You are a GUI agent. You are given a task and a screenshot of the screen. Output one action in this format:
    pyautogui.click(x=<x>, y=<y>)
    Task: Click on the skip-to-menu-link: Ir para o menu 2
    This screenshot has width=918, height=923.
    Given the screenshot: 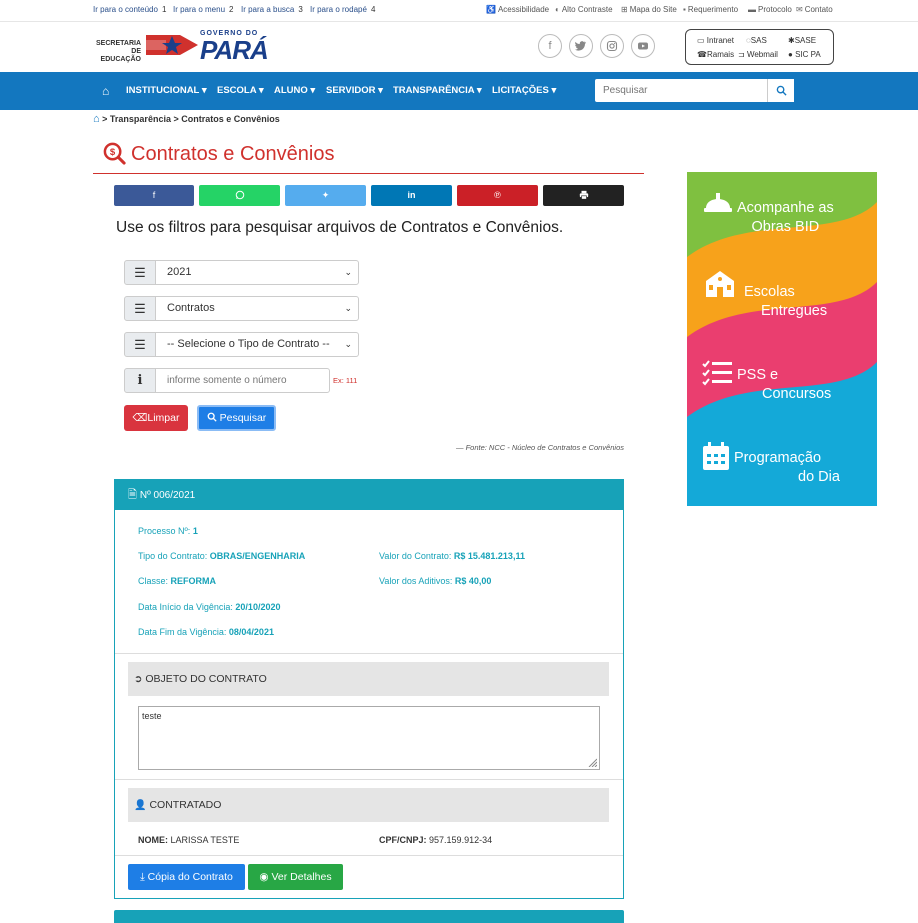 What is the action you would take?
    pyautogui.click(x=203, y=9)
    